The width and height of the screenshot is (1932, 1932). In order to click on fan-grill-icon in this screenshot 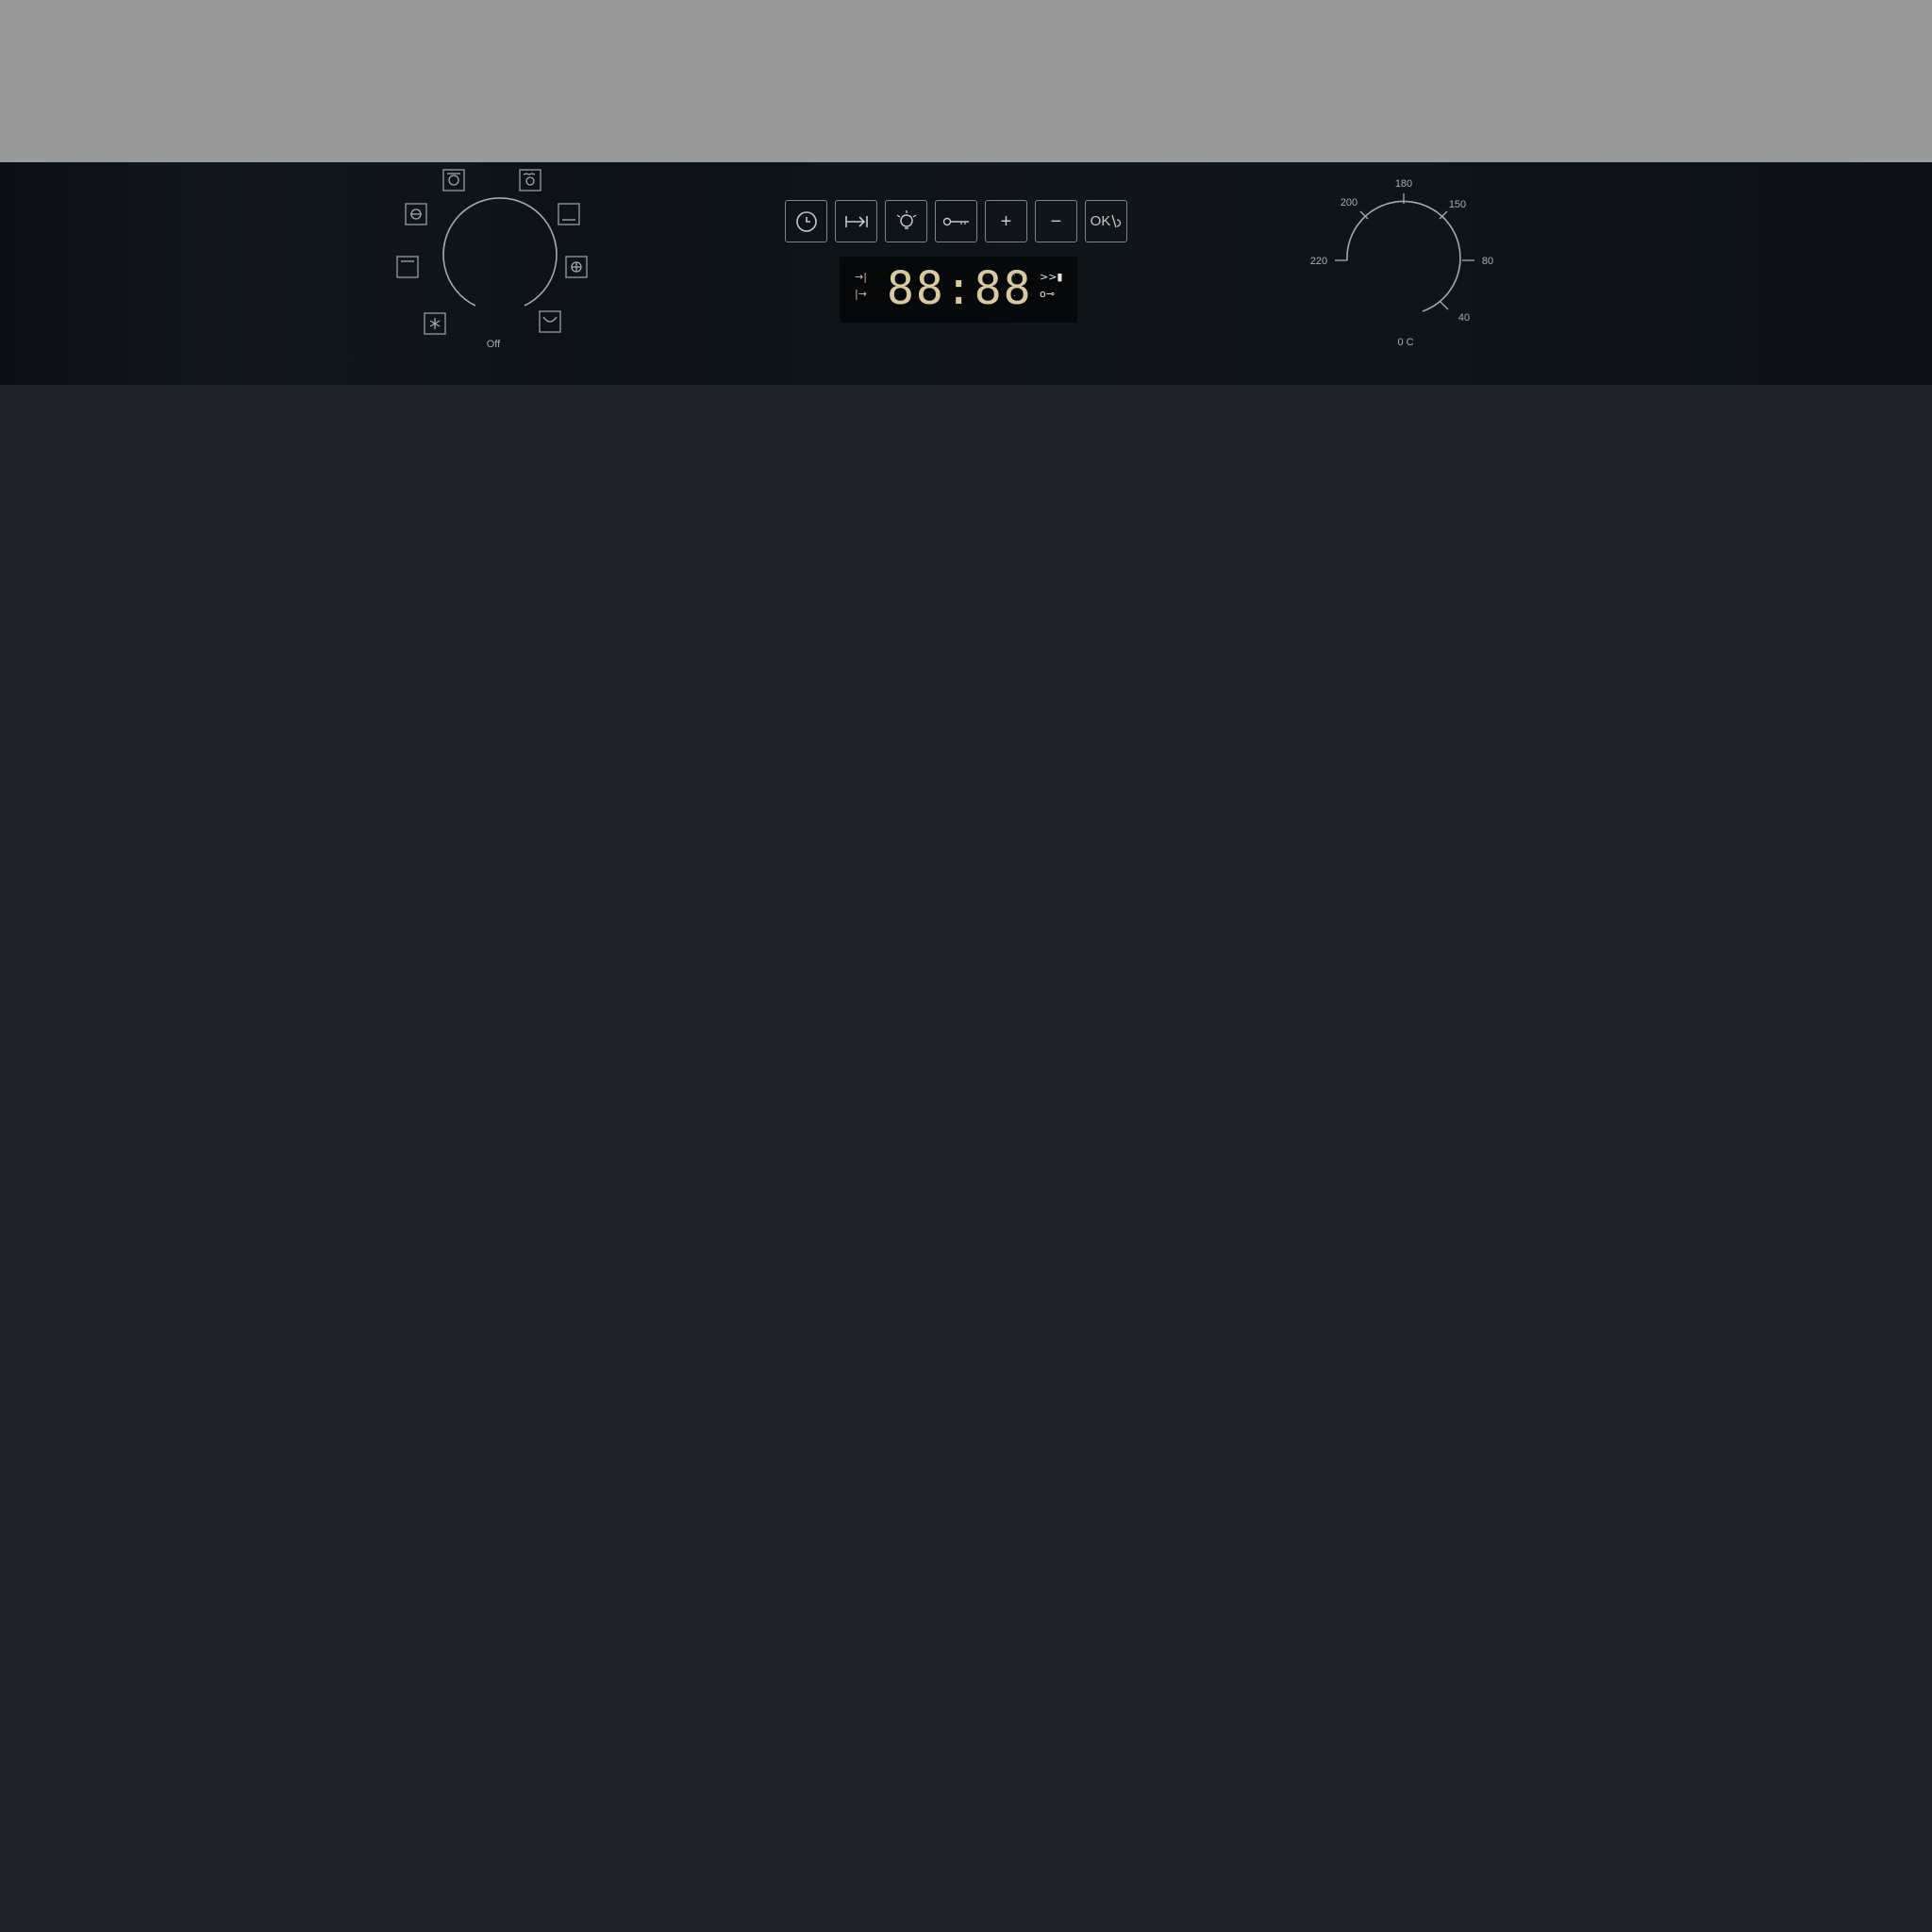, I will do `click(530, 180)`.